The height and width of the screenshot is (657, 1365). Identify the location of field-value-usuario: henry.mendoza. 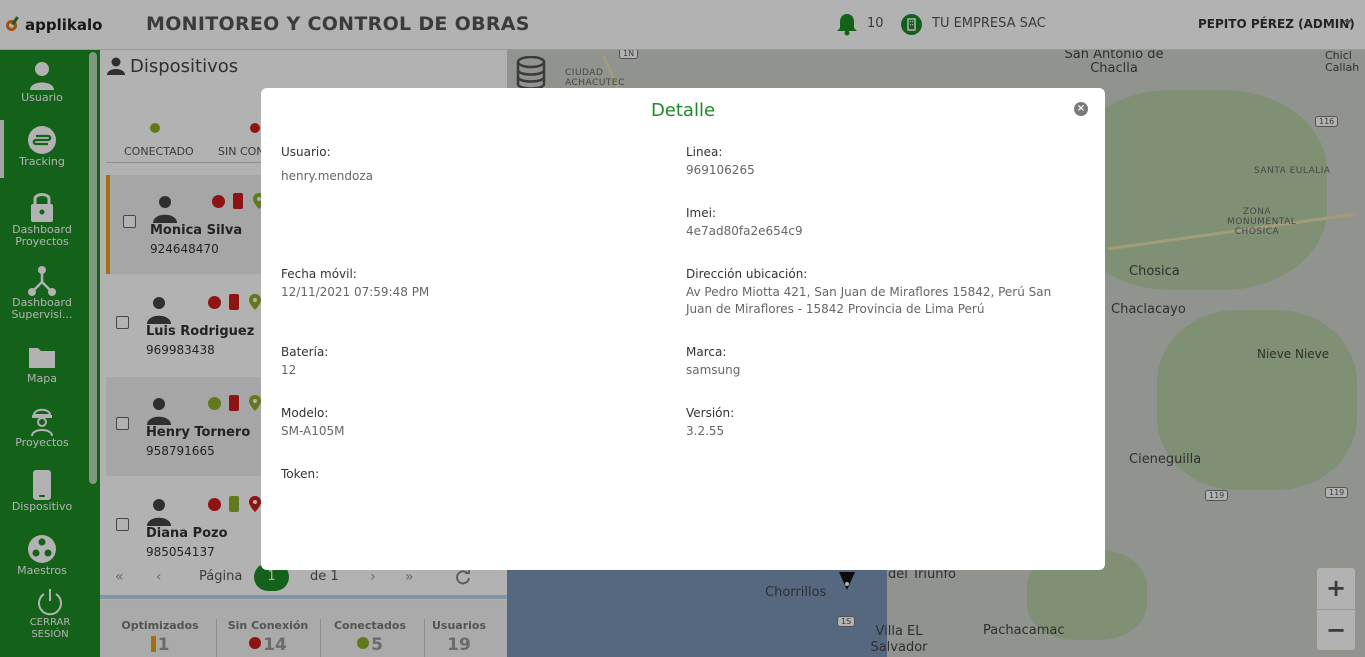
(327, 176).